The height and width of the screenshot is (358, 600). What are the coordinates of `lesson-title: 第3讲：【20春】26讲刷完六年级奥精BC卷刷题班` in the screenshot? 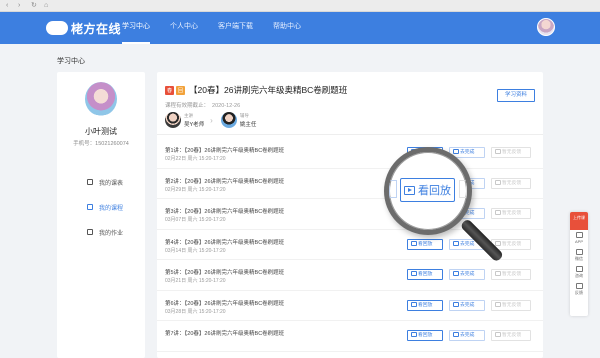 It's located at (225, 212).